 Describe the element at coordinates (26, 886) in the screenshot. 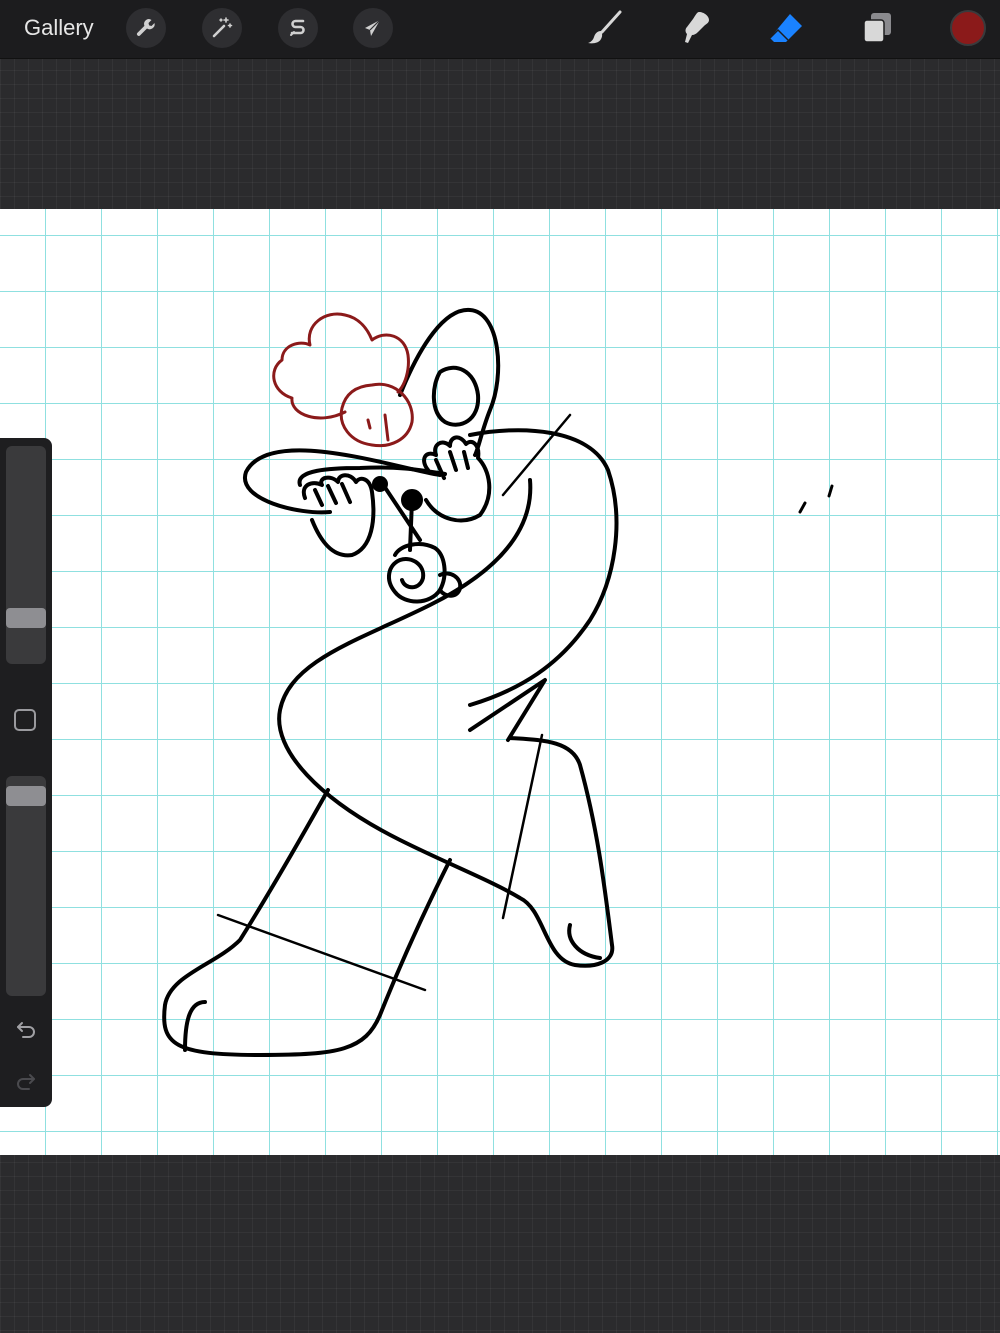

I see `brush-opacity-slider` at that location.